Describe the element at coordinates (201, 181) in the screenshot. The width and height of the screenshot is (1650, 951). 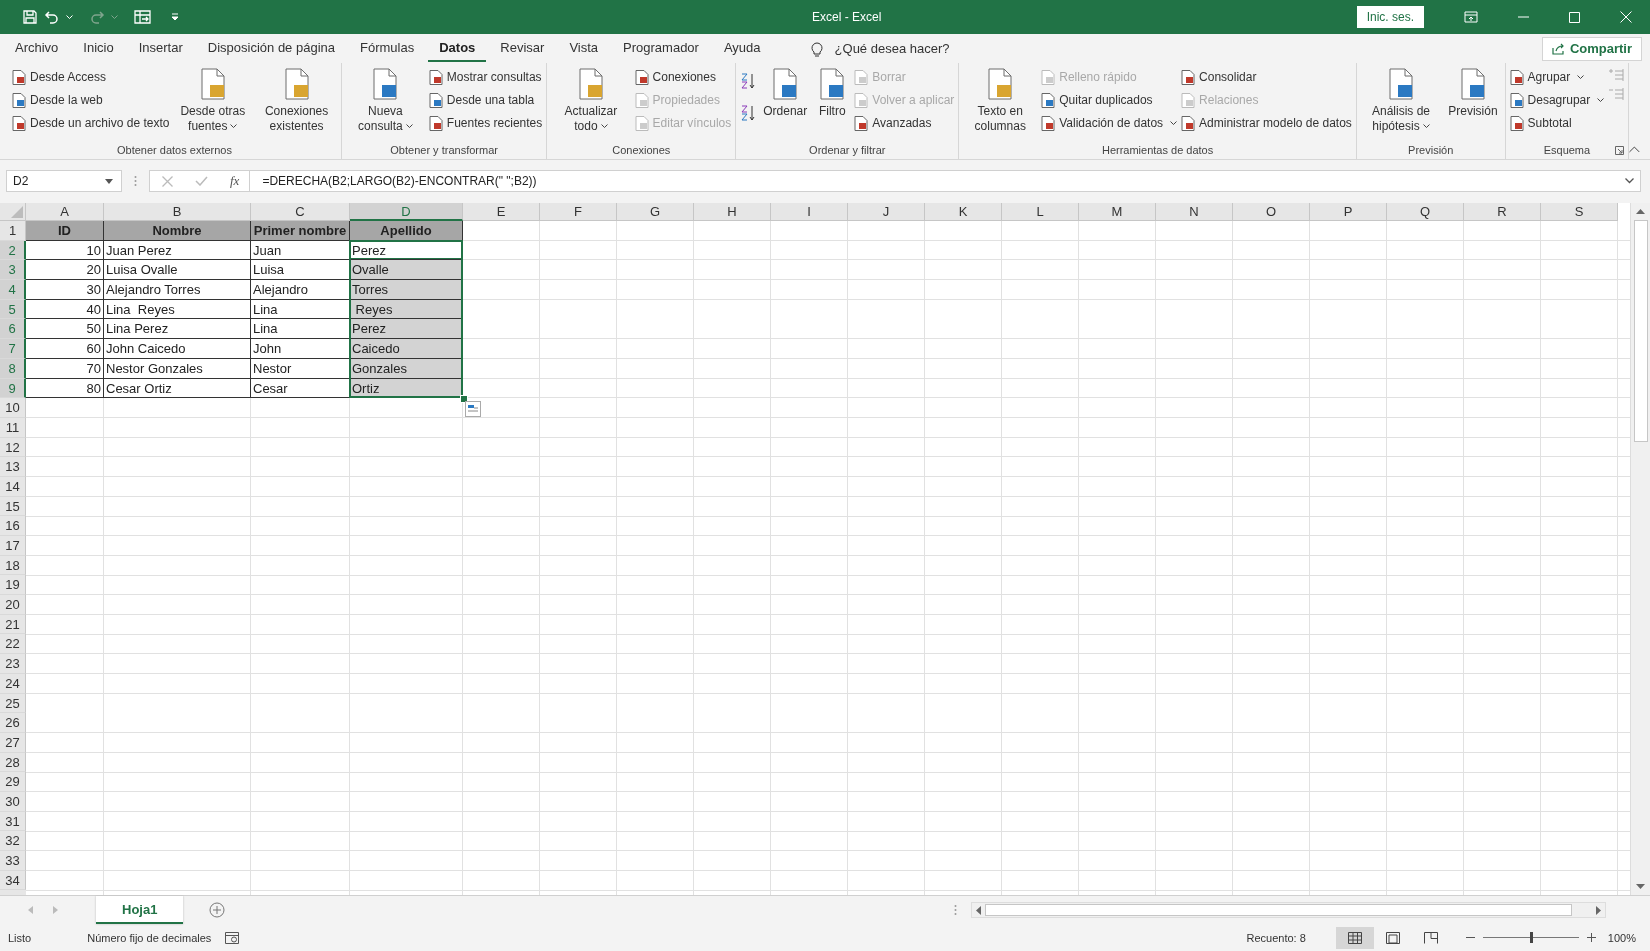
I see `check-icon` at that location.